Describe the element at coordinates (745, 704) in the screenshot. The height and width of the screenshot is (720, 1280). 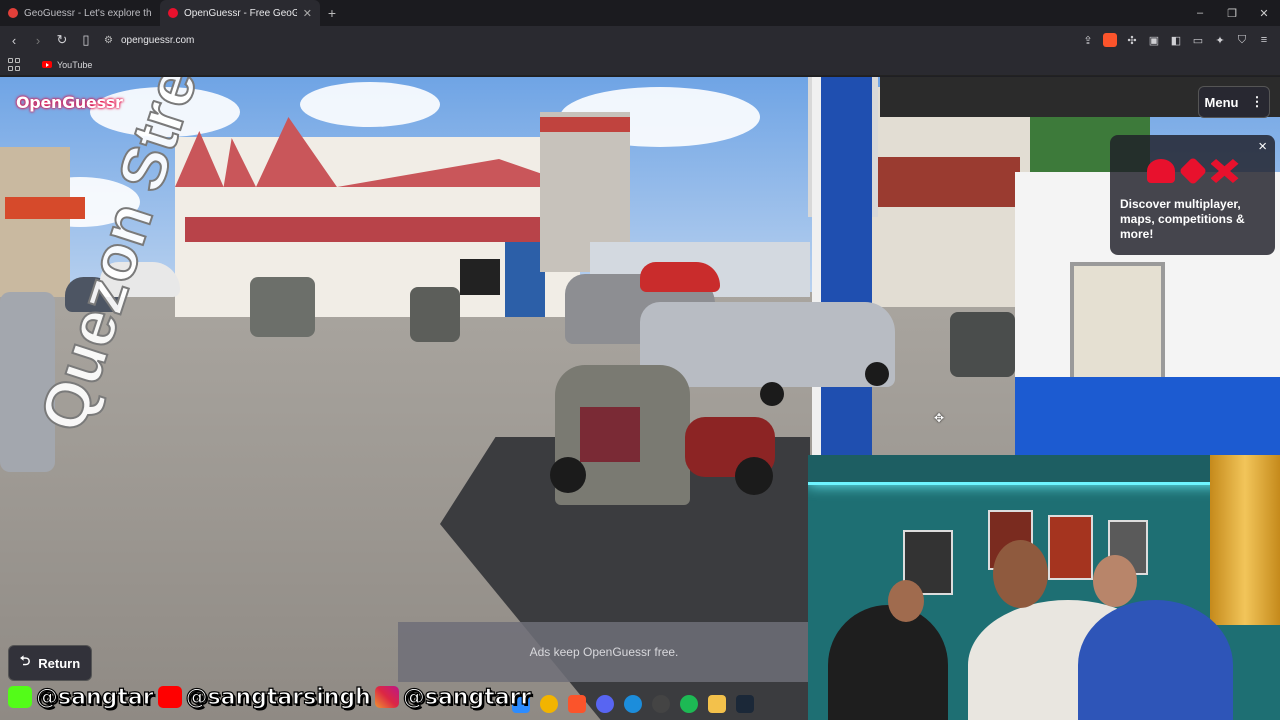
I see `steam-icon` at that location.